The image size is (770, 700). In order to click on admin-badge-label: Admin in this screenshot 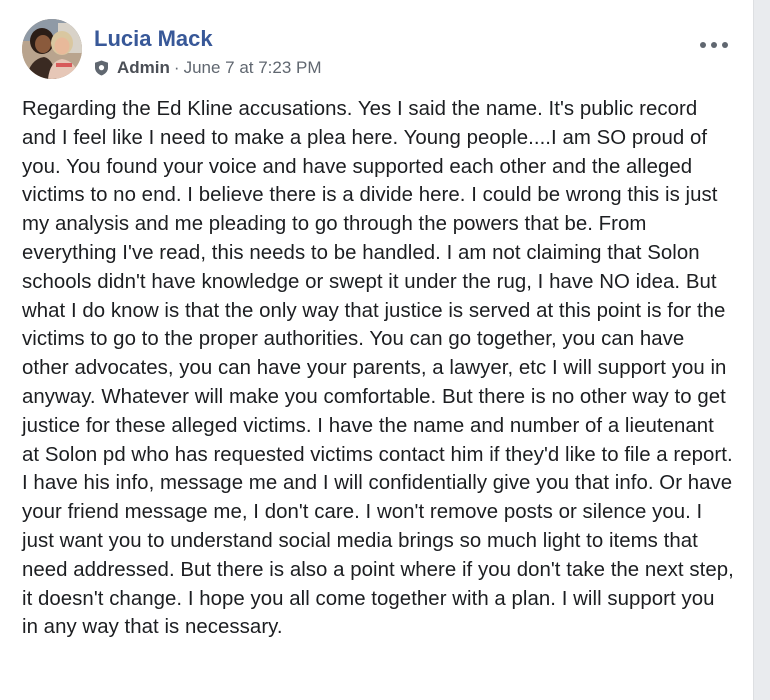, I will do `click(143, 67)`.